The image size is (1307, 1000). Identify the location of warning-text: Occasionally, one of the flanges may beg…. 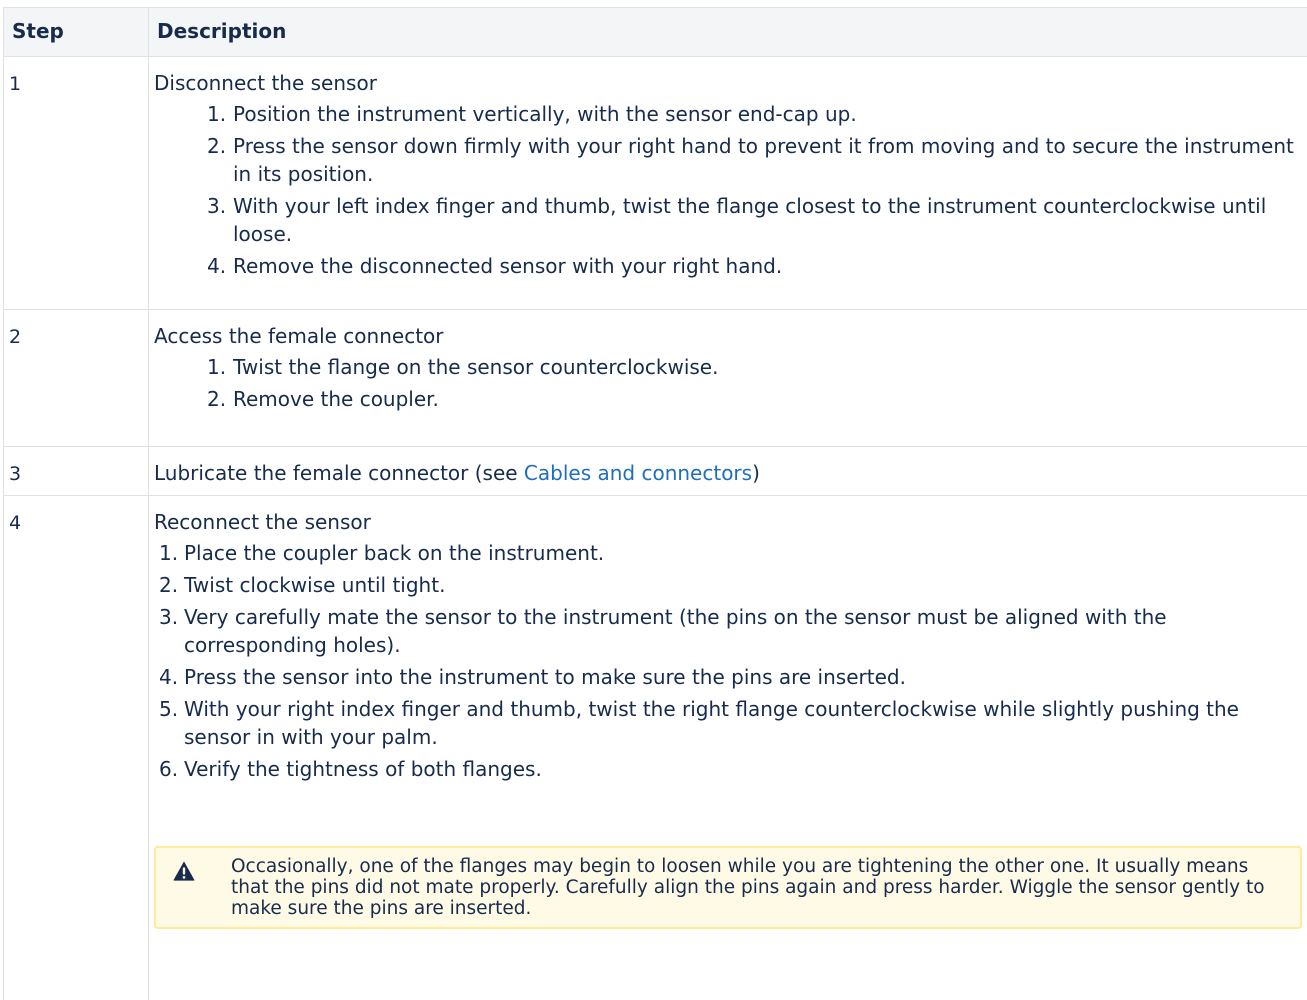
(748, 887).